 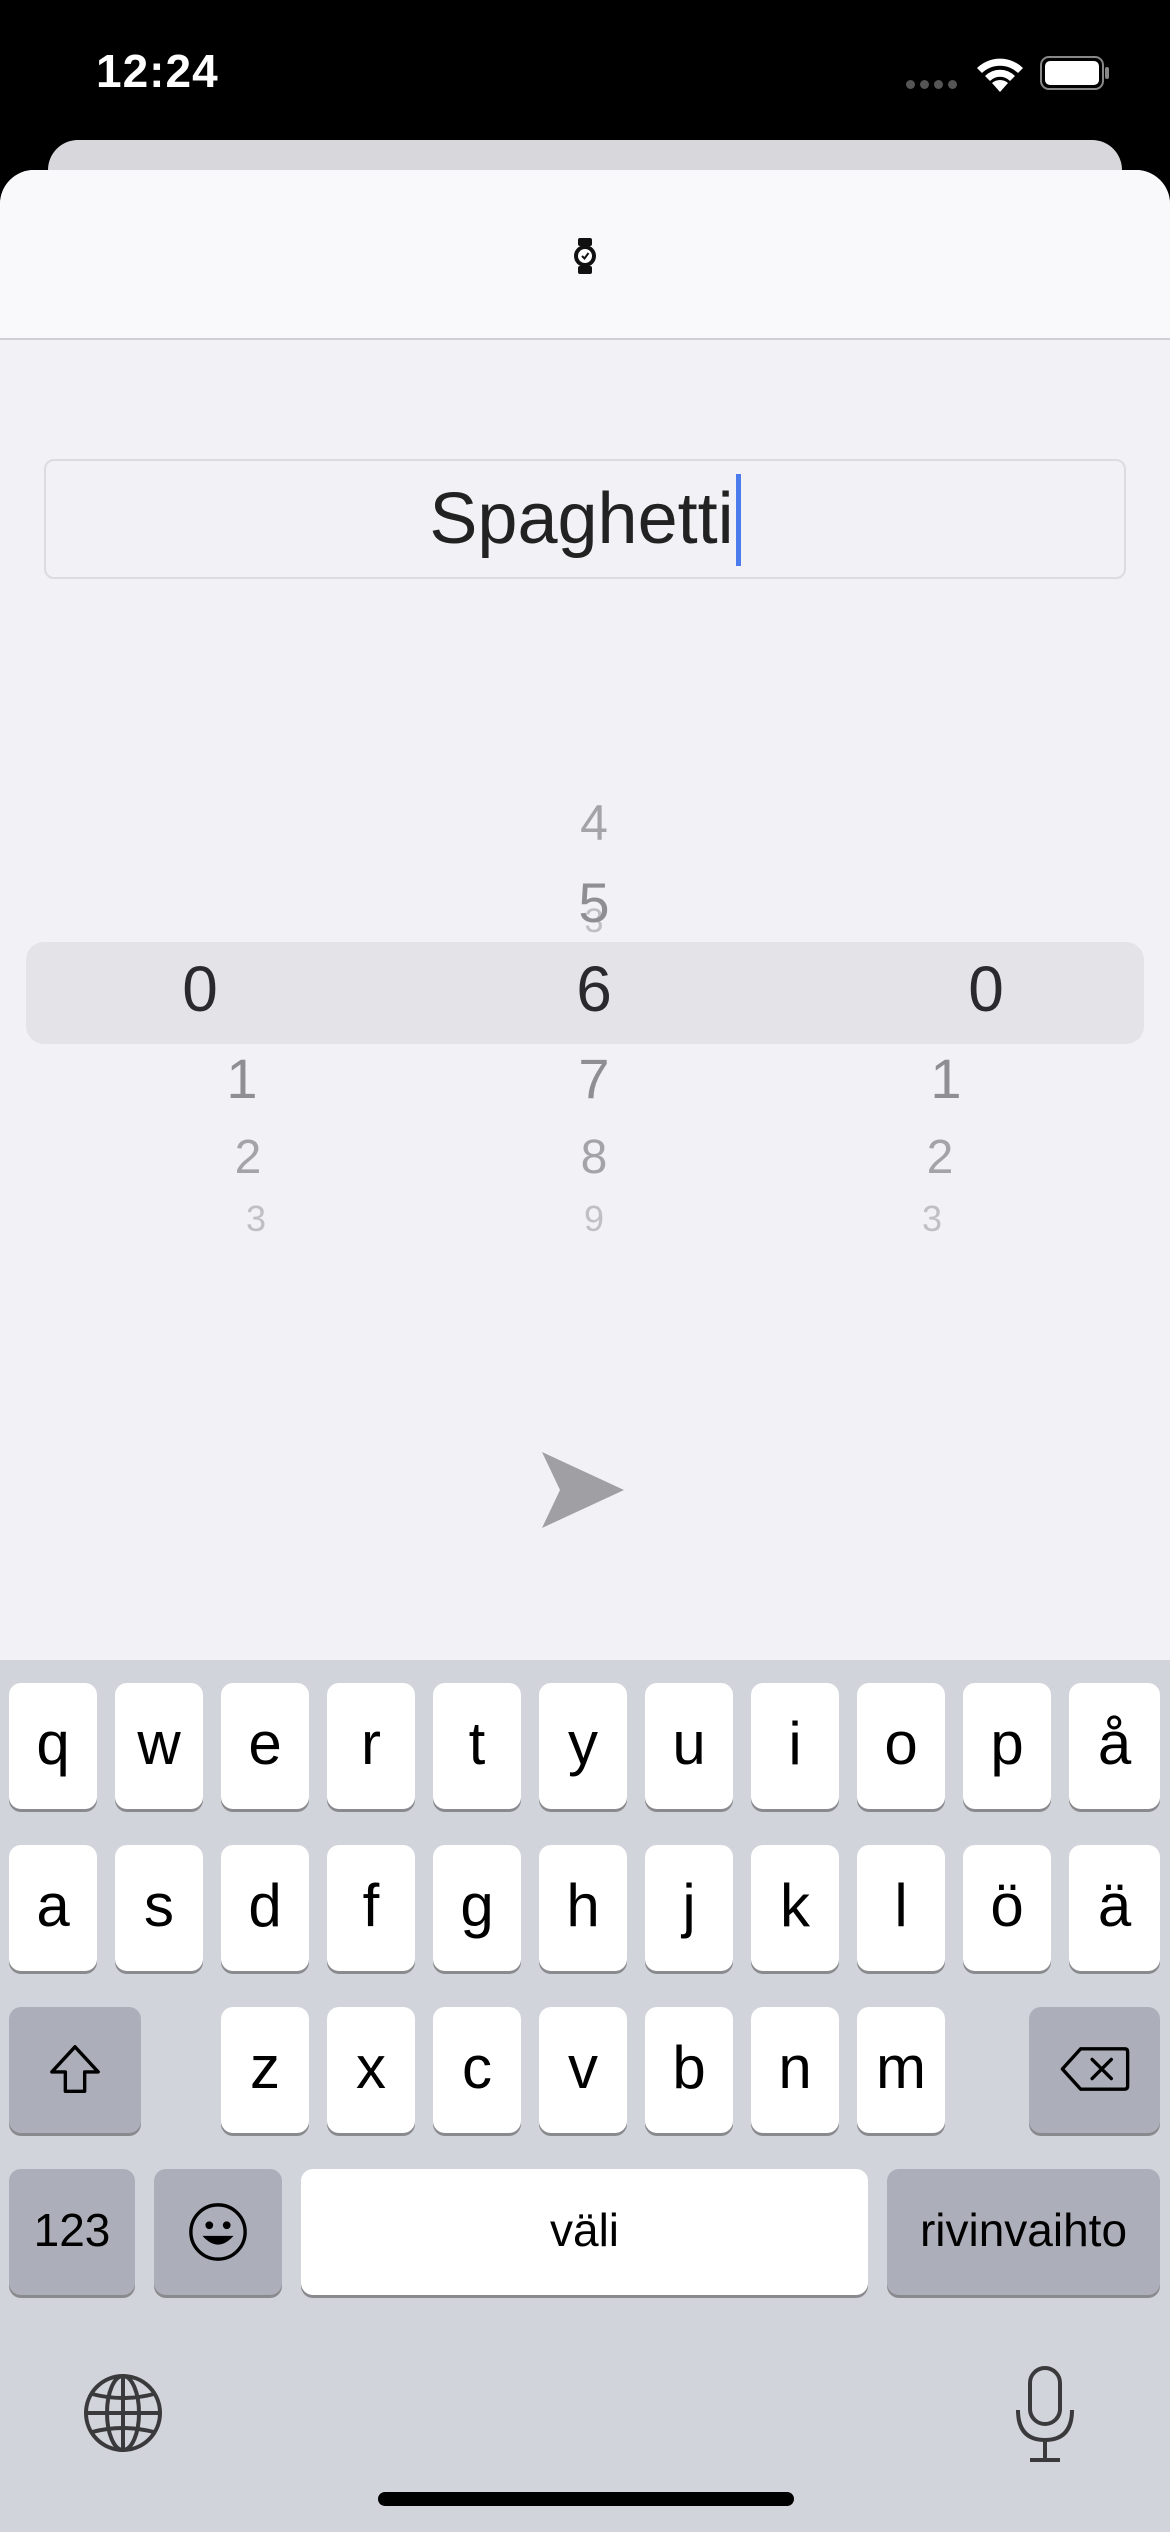 What do you see at coordinates (1023, 2232) in the screenshot?
I see `return-key: rivinvaihto` at bounding box center [1023, 2232].